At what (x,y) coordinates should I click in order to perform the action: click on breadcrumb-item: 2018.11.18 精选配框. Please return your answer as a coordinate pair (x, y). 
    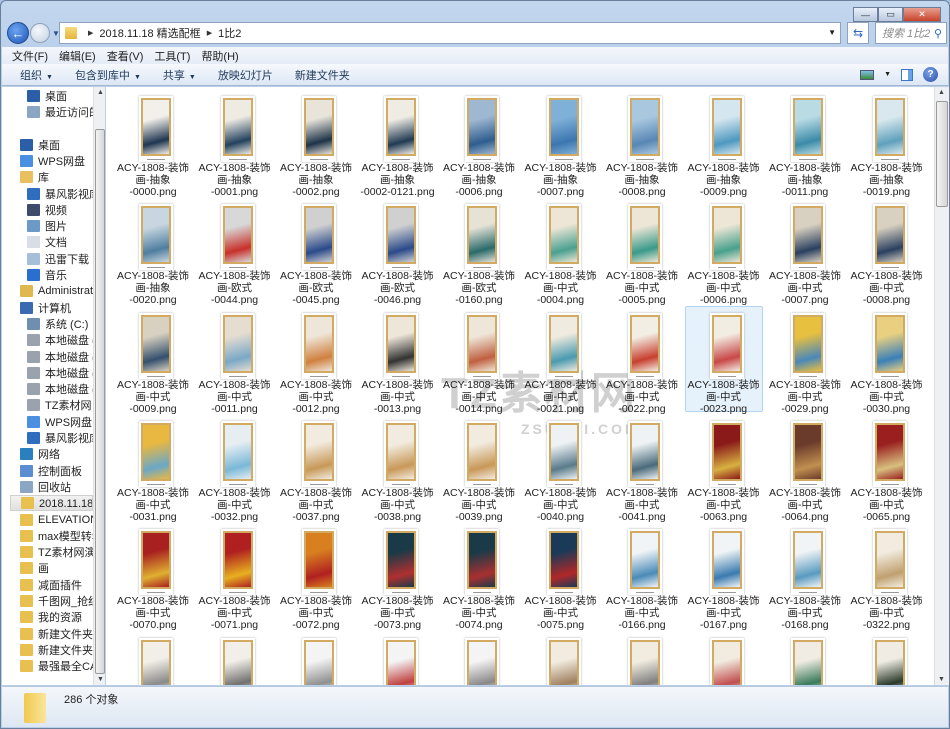
    Looking at the image, I should click on (149, 33).